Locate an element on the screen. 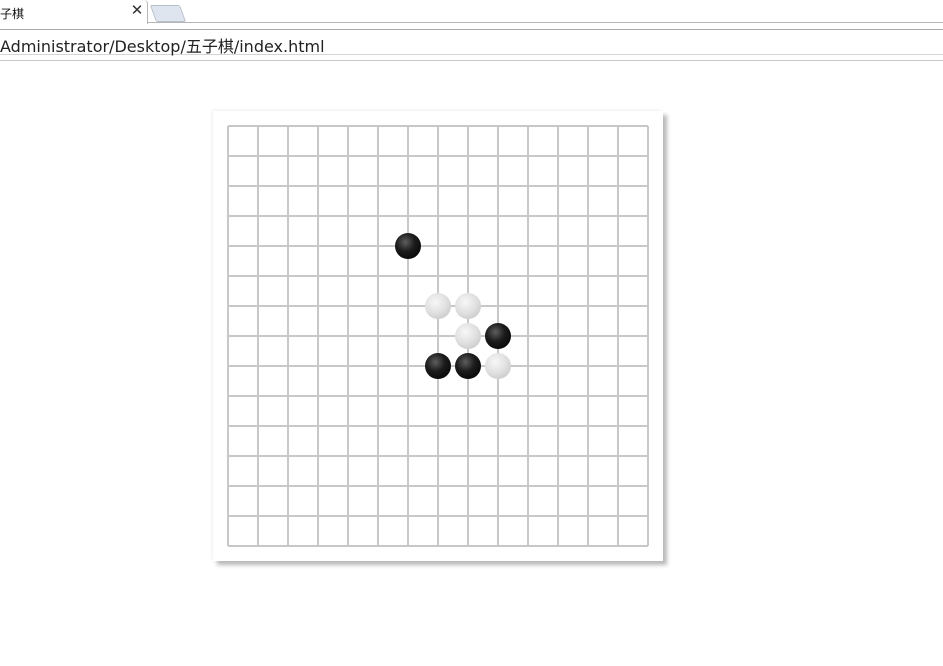 This screenshot has height=666, width=943. tab-strip: 子棋 ✕ is located at coordinates (471, 12).